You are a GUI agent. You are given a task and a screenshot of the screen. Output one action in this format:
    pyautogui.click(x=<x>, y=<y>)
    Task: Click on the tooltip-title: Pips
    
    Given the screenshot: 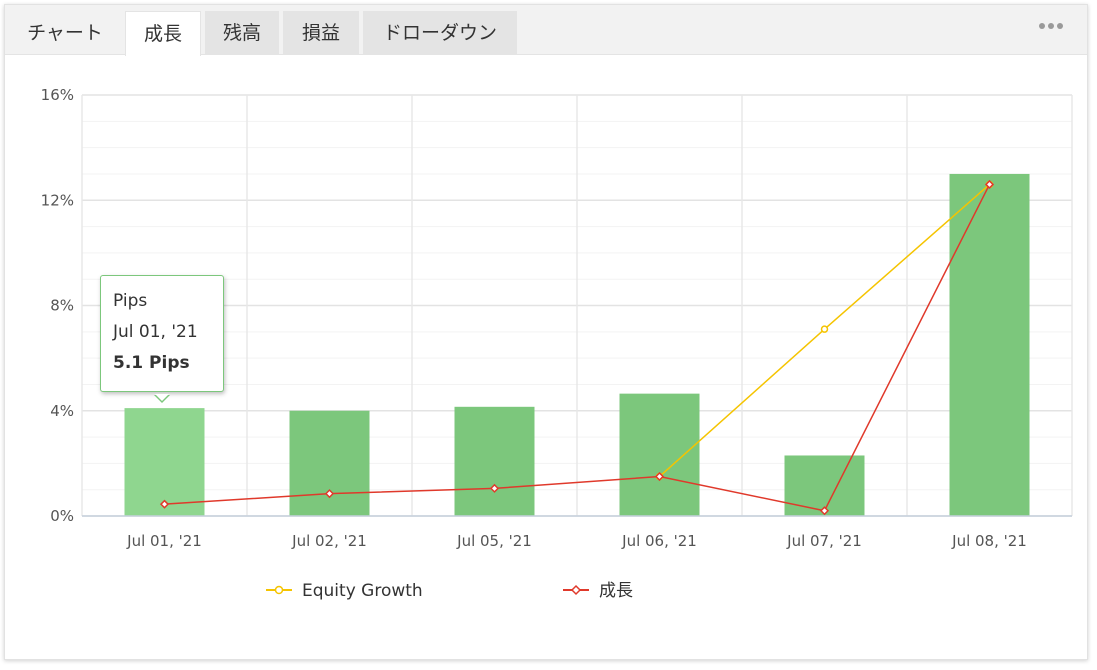 What is the action you would take?
    pyautogui.click(x=130, y=301)
    